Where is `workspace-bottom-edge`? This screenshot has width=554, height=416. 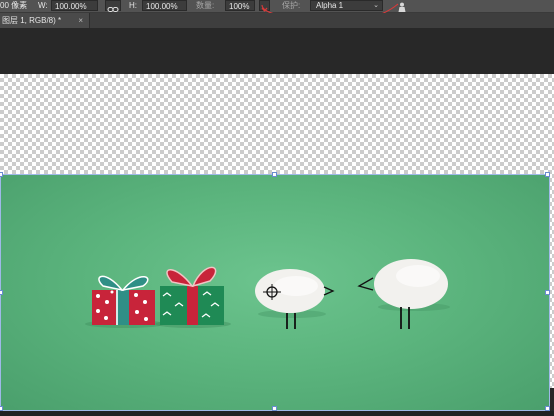
workspace-bottom-edge is located at coordinates (277, 413).